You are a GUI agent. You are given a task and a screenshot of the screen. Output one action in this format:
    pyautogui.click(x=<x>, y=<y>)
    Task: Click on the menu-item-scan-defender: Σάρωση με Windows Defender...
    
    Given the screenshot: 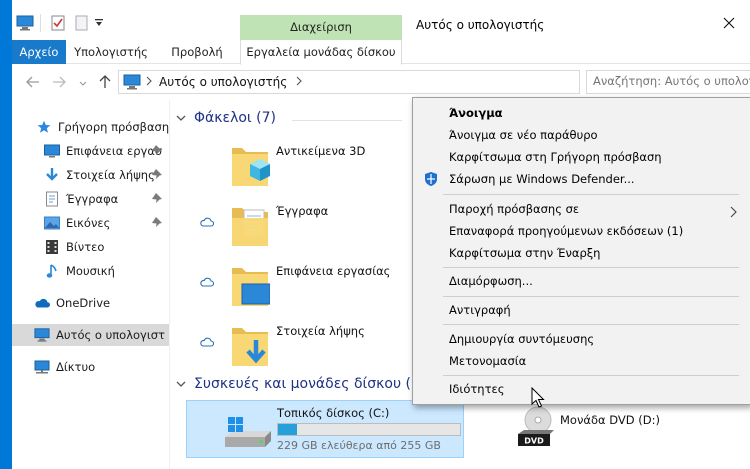 What is the action you would take?
    pyautogui.click(x=581, y=179)
    